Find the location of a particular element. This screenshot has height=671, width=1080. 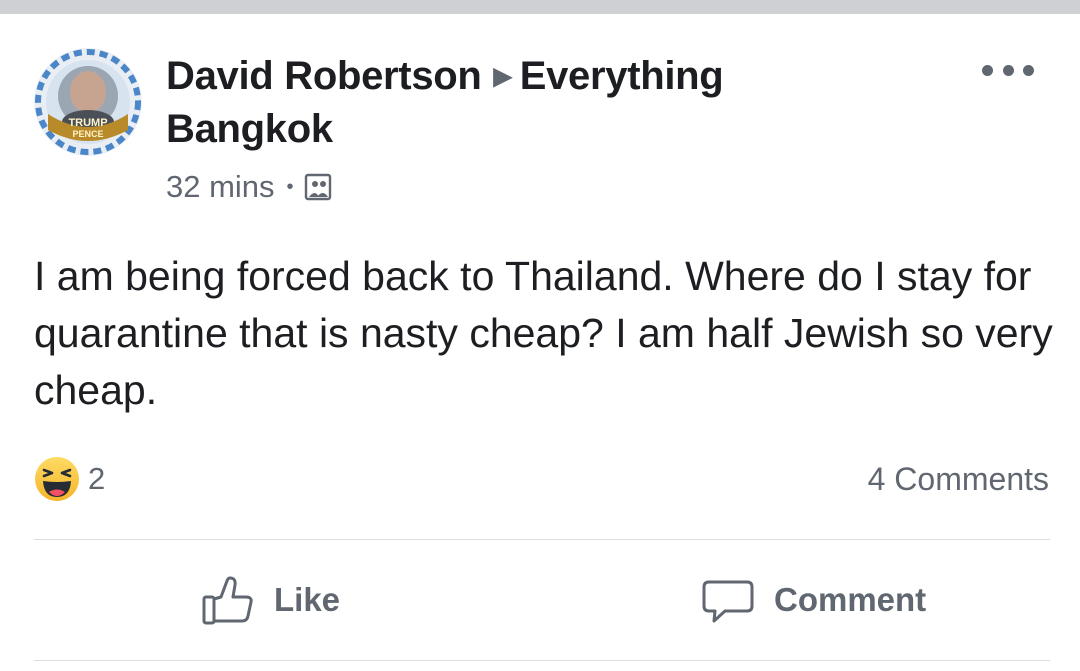

avatar: TRUMP PENCE is located at coordinates (88, 102).